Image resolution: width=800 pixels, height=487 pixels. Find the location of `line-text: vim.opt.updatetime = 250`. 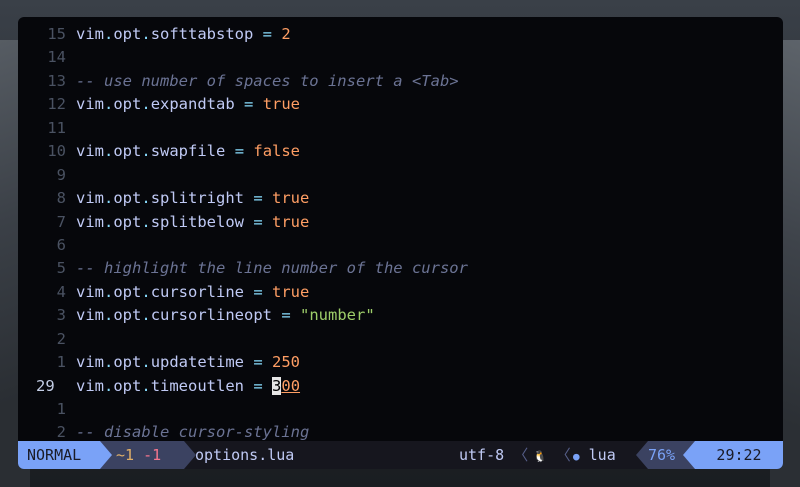

line-text: vim.opt.updatetime = 250 is located at coordinates (188, 362).